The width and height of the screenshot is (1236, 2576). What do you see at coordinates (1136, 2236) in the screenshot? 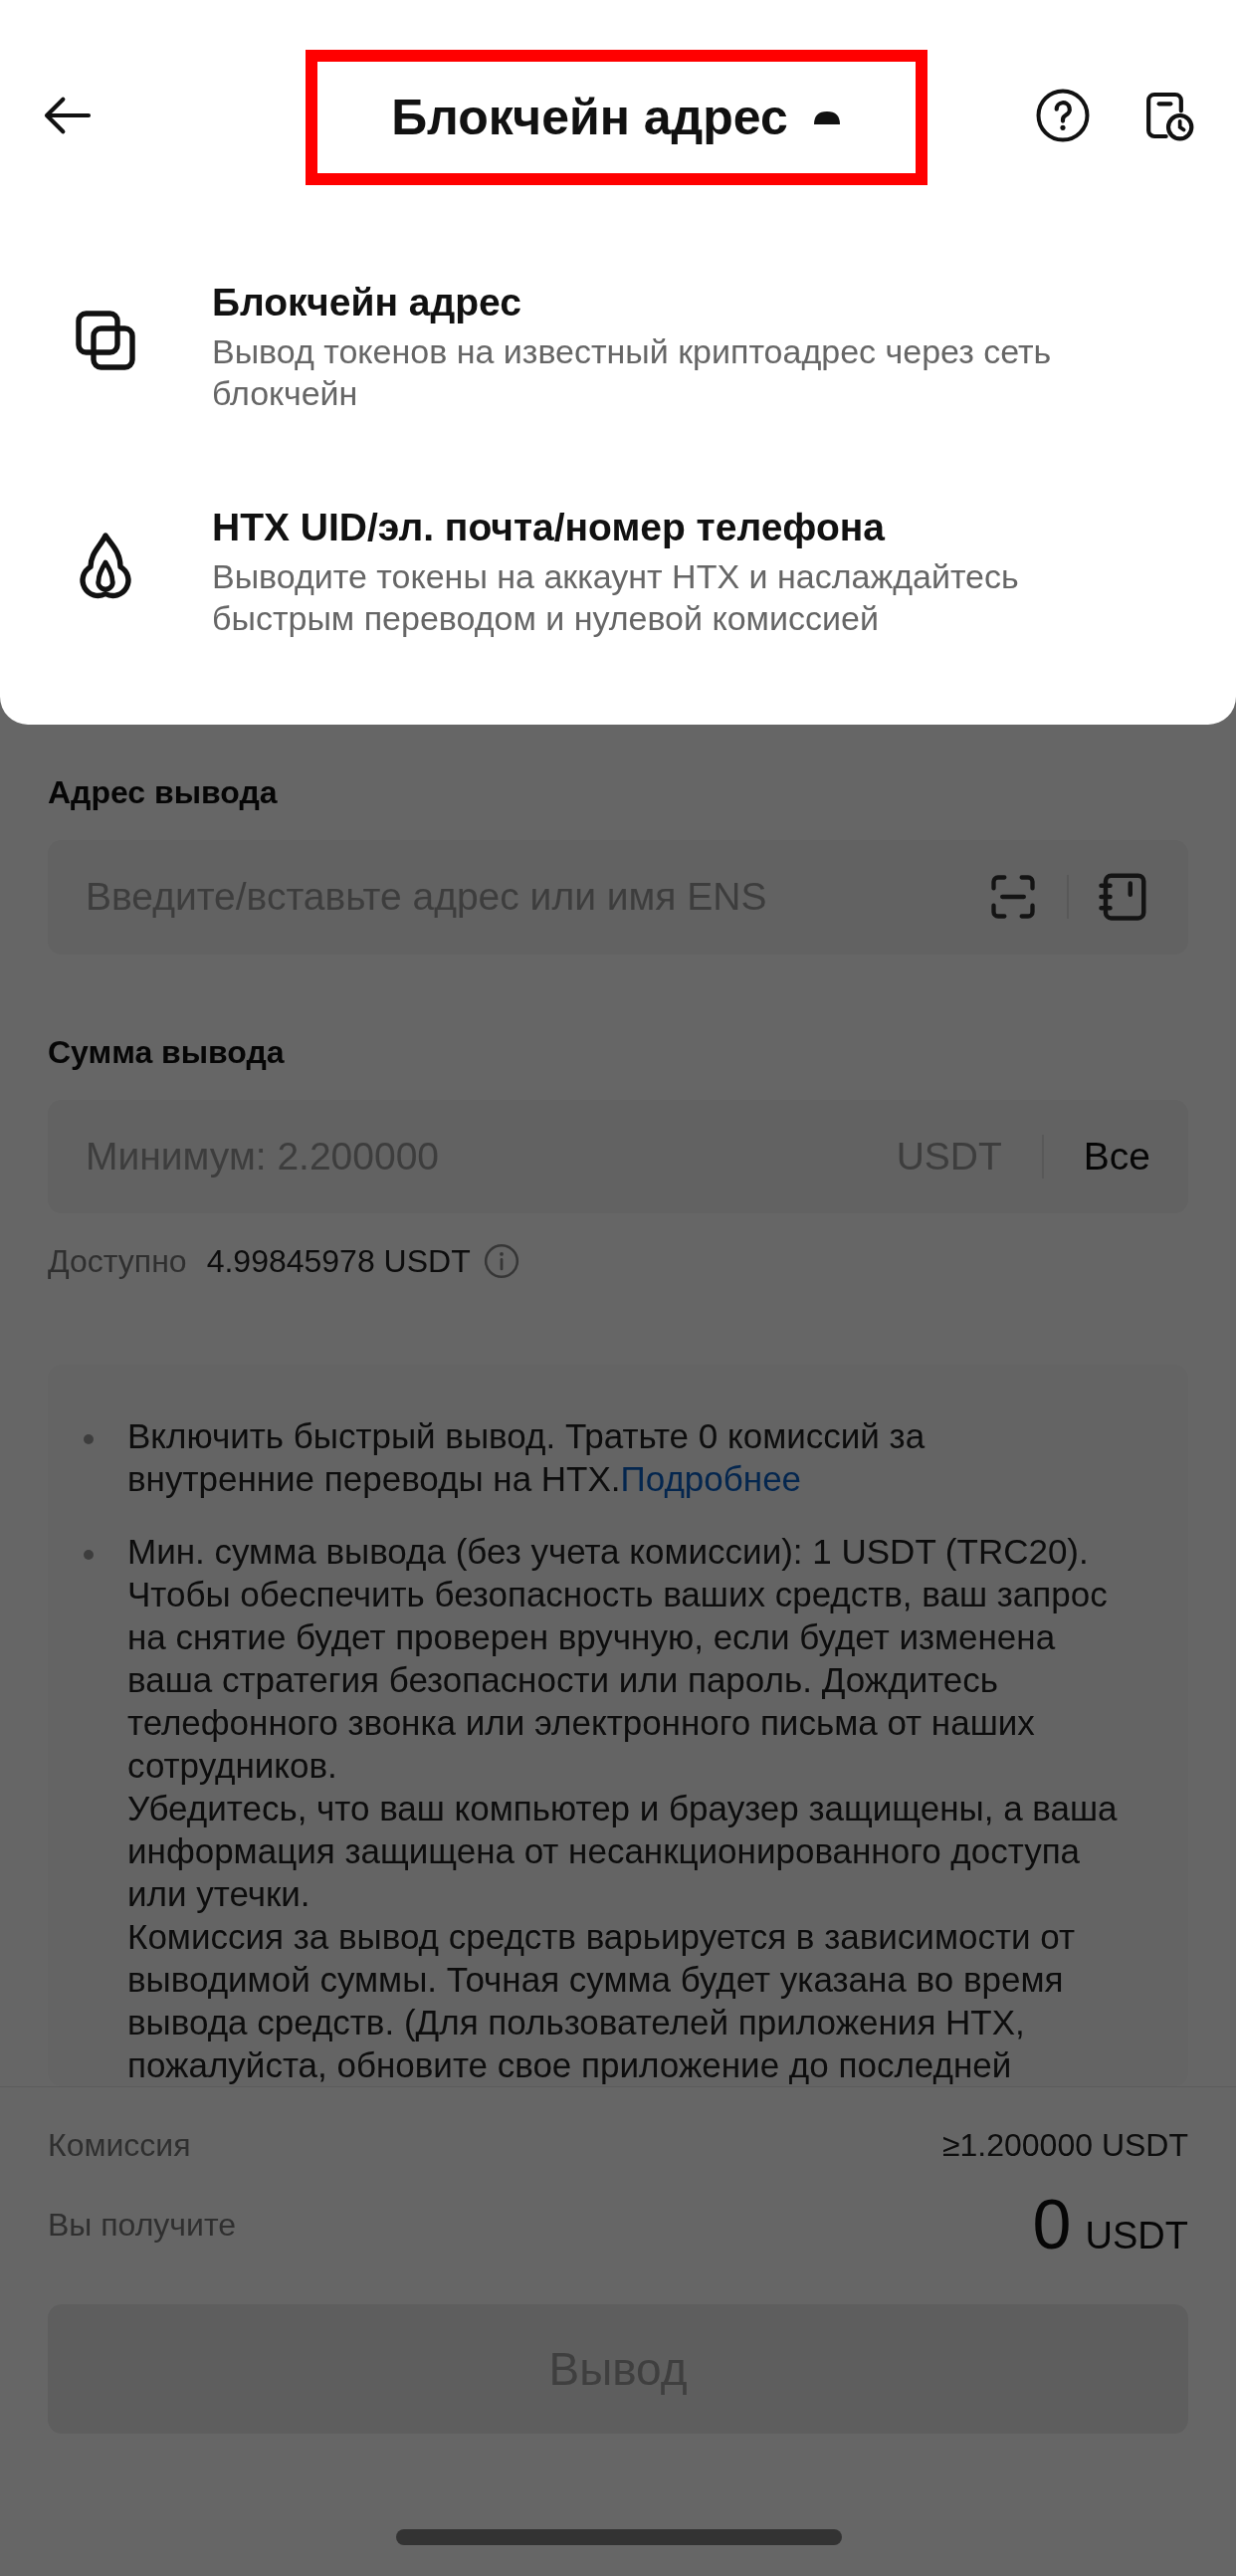
I see `receive-currency: USDT` at bounding box center [1136, 2236].